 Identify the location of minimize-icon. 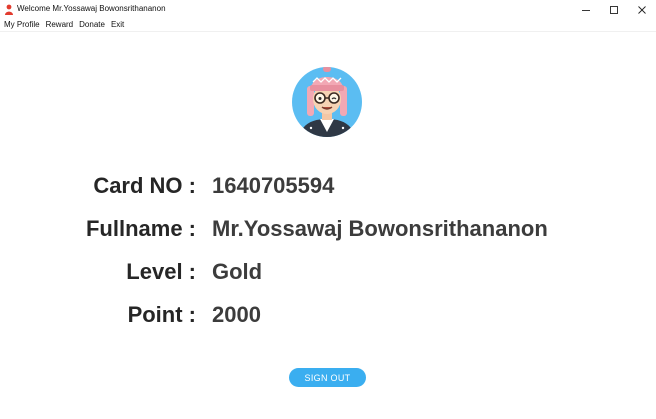
(586, 10).